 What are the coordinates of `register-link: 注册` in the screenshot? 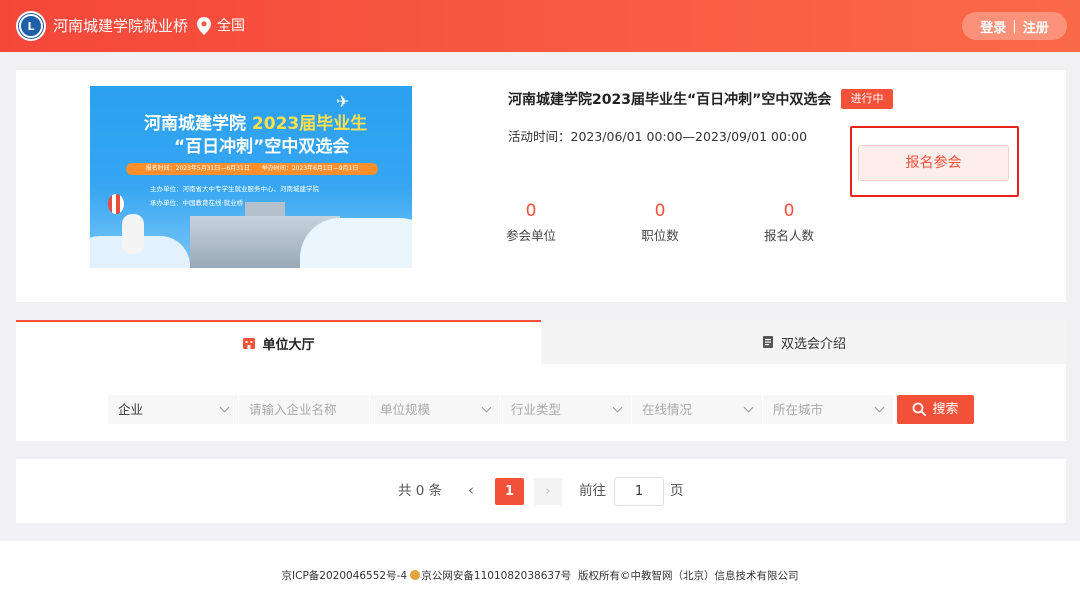 It's located at (1036, 26).